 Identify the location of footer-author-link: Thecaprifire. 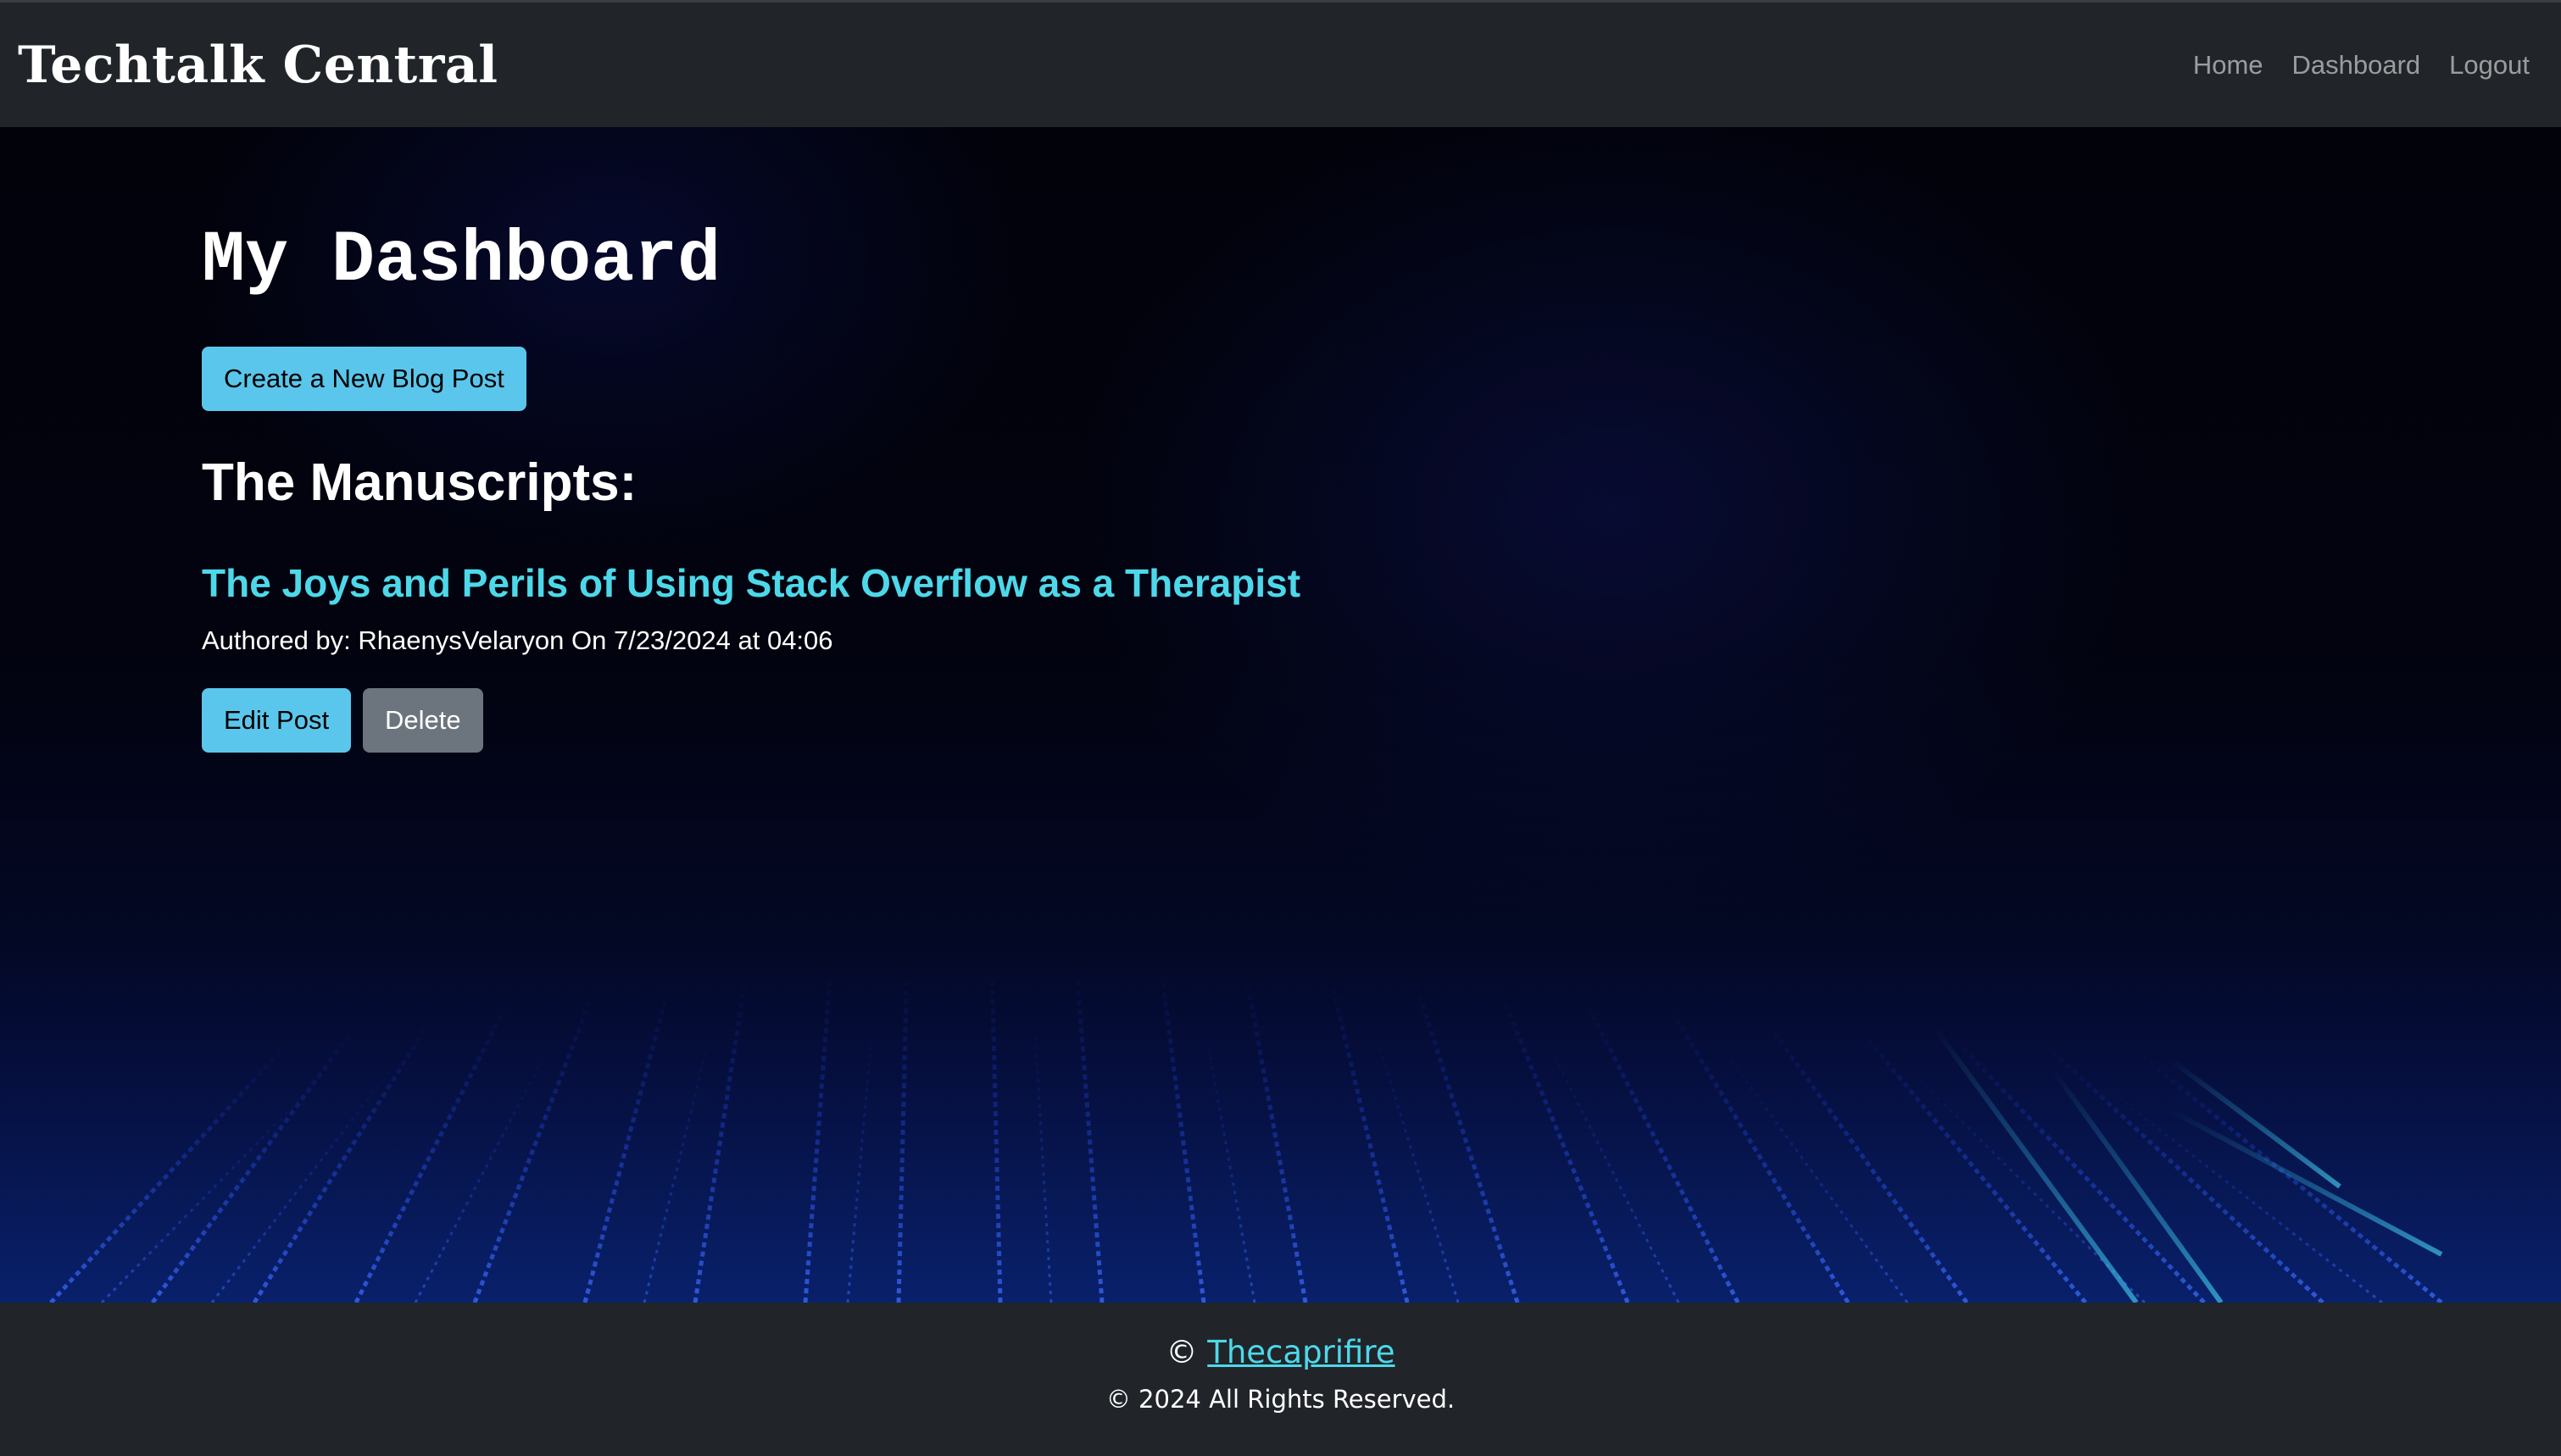
(1301, 1352).